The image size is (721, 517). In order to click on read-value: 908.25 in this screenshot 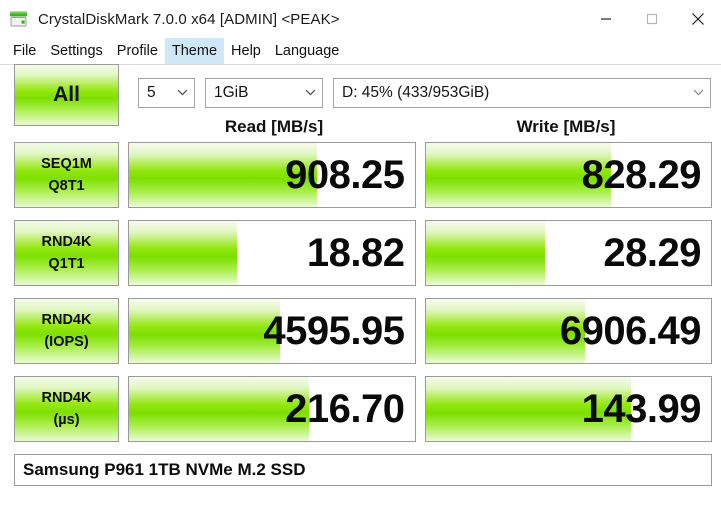, I will do `click(345, 175)`.